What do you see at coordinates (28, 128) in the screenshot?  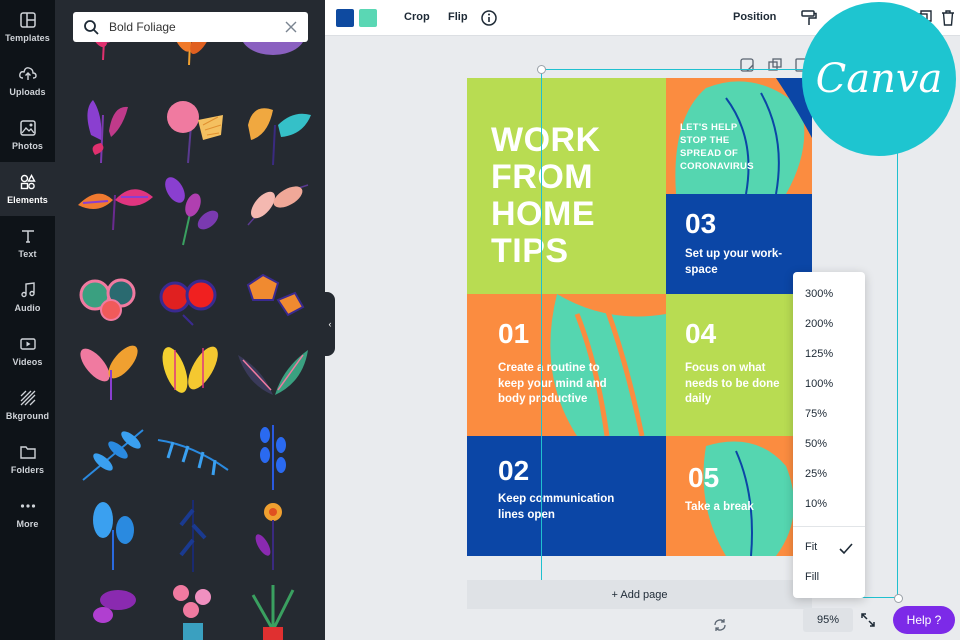 I see `photo-icon` at bounding box center [28, 128].